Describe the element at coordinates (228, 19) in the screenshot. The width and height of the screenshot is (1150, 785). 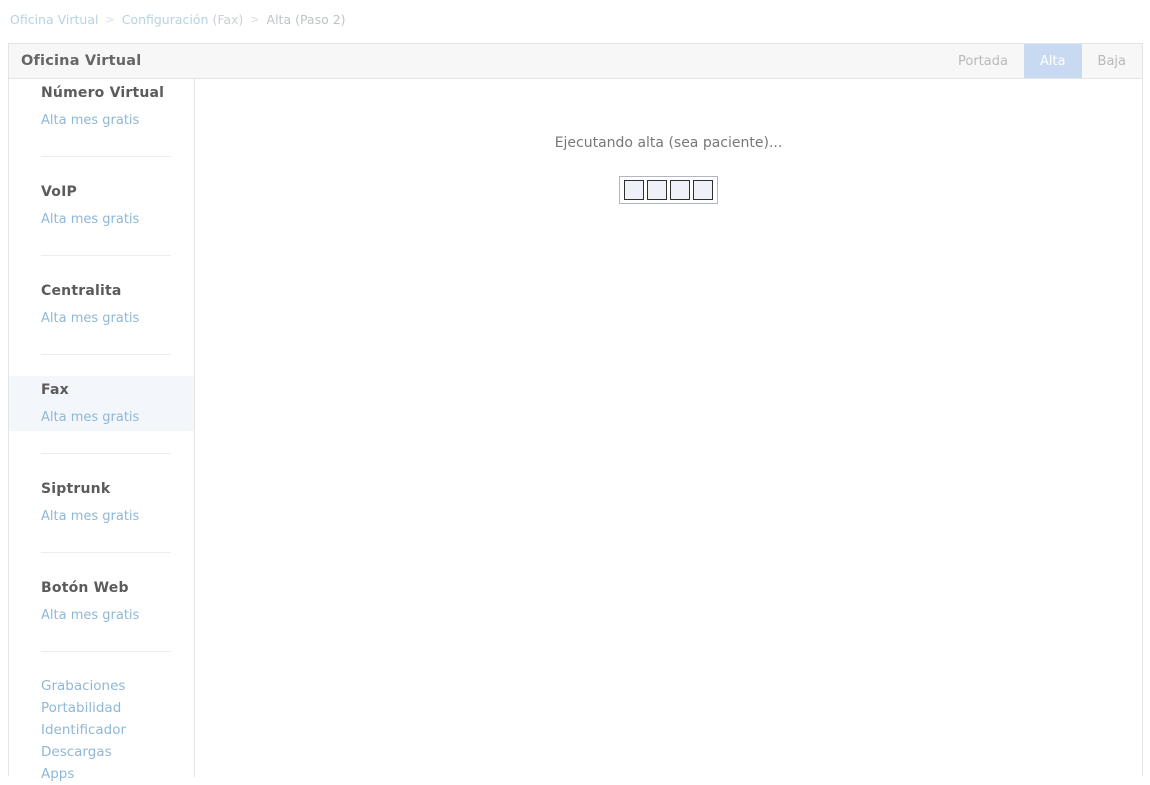
I see `breadcrumb-section-detail: (Fax)` at that location.